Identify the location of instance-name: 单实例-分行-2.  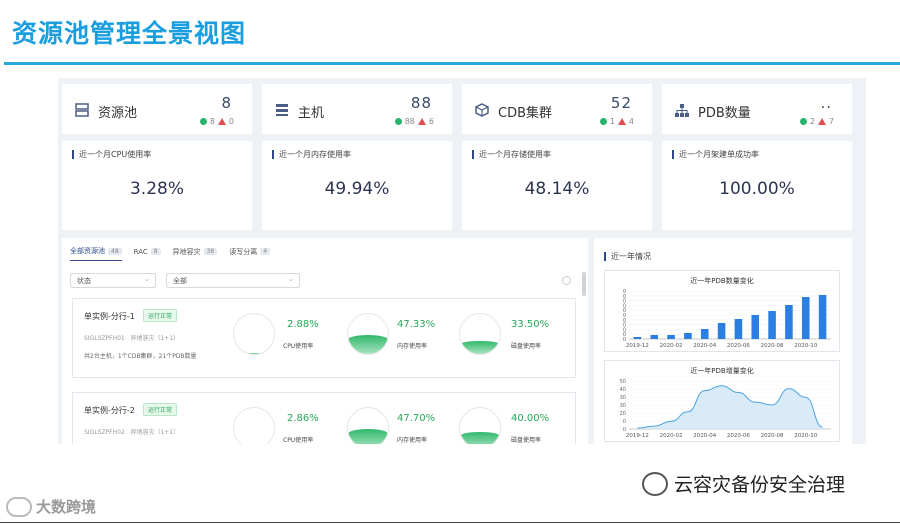
(109, 410).